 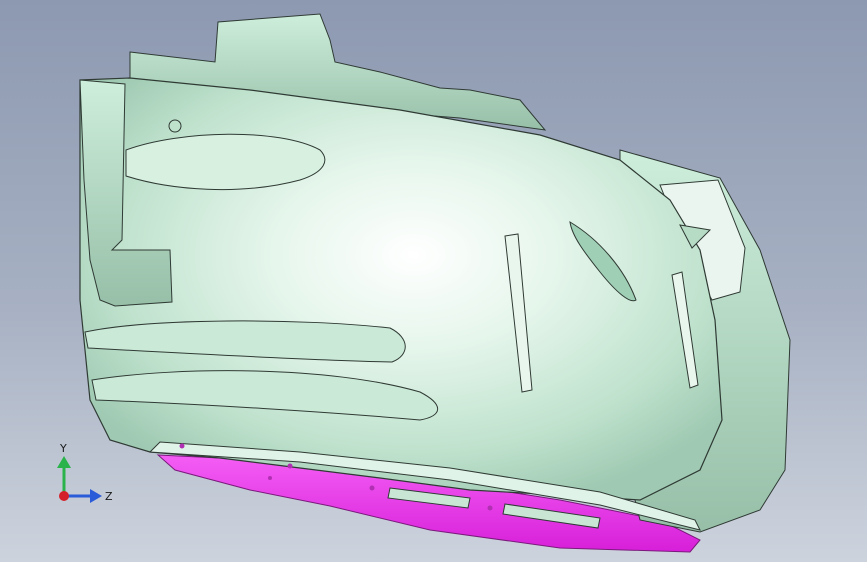 What do you see at coordinates (175, 126) in the screenshot?
I see `top-boss` at bounding box center [175, 126].